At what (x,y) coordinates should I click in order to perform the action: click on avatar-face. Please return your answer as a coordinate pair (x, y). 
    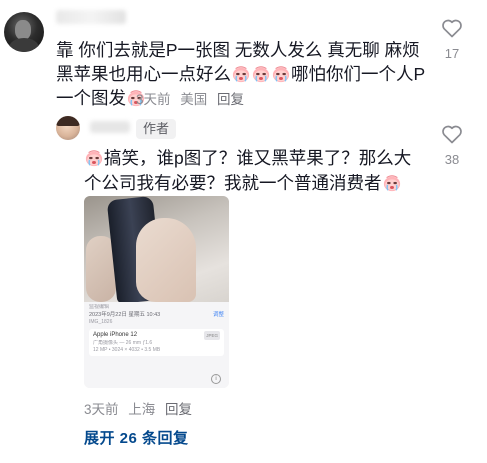
    Looking at the image, I should click on (23, 30).